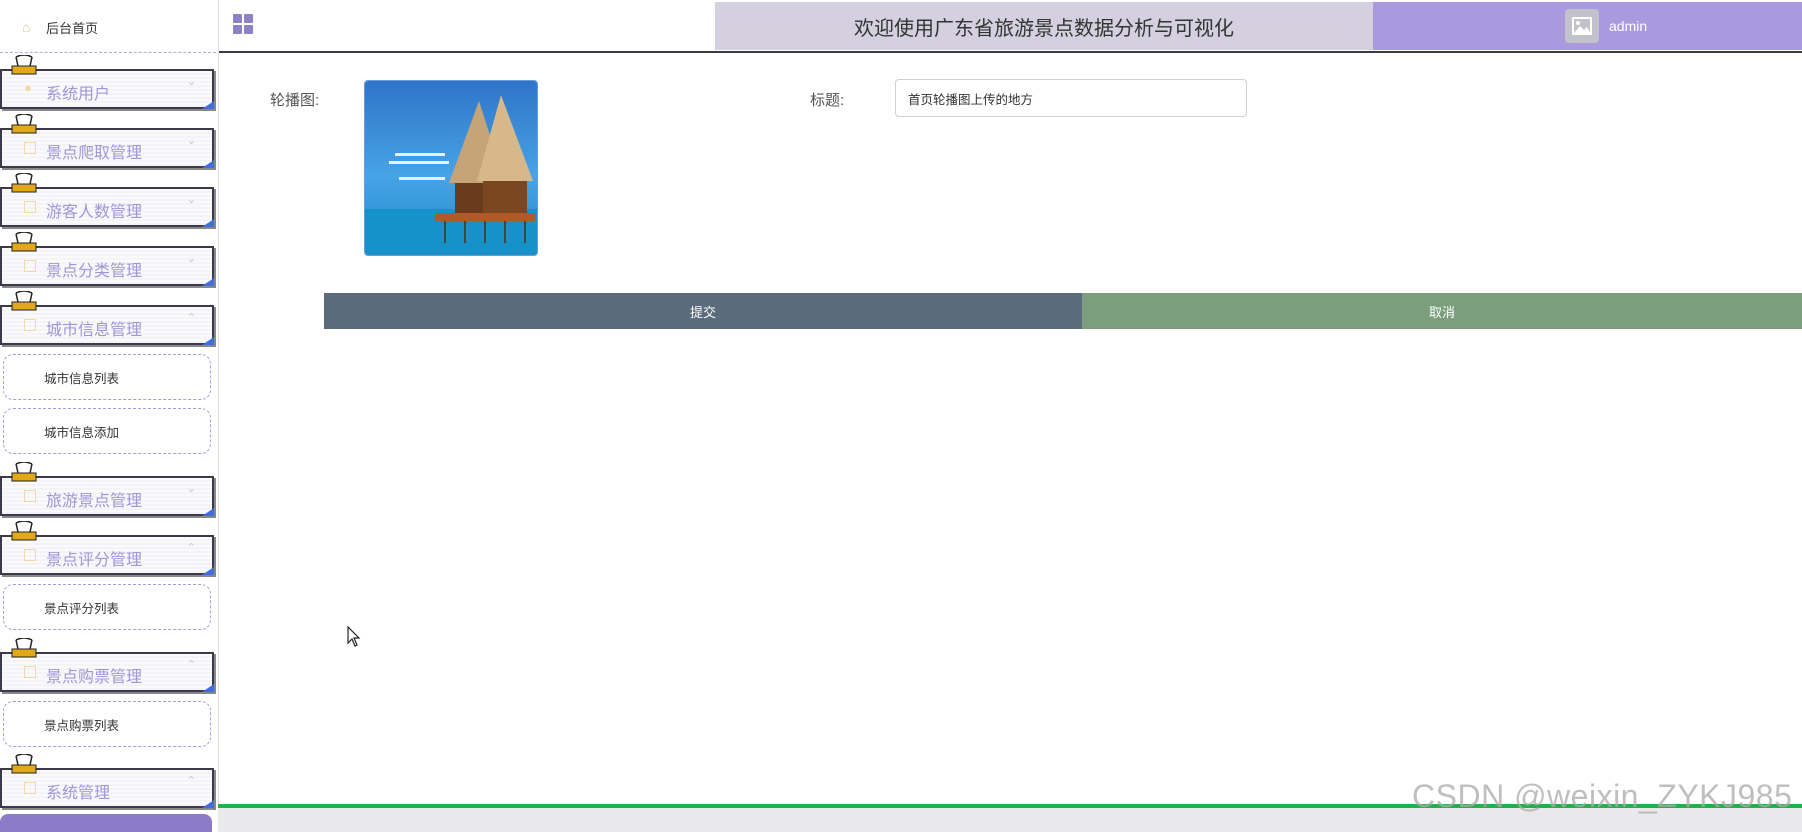 The height and width of the screenshot is (832, 1802). Describe the element at coordinates (107, 259) in the screenshot. I see `sidebar-group-scenic-category: 景点分类管理 ⌄` at that location.